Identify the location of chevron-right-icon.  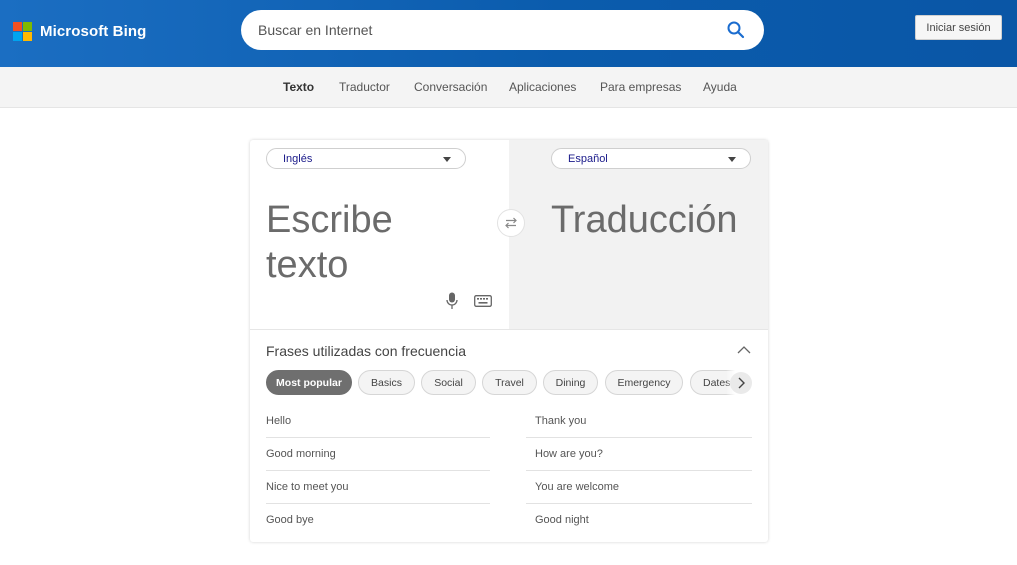
(741, 382).